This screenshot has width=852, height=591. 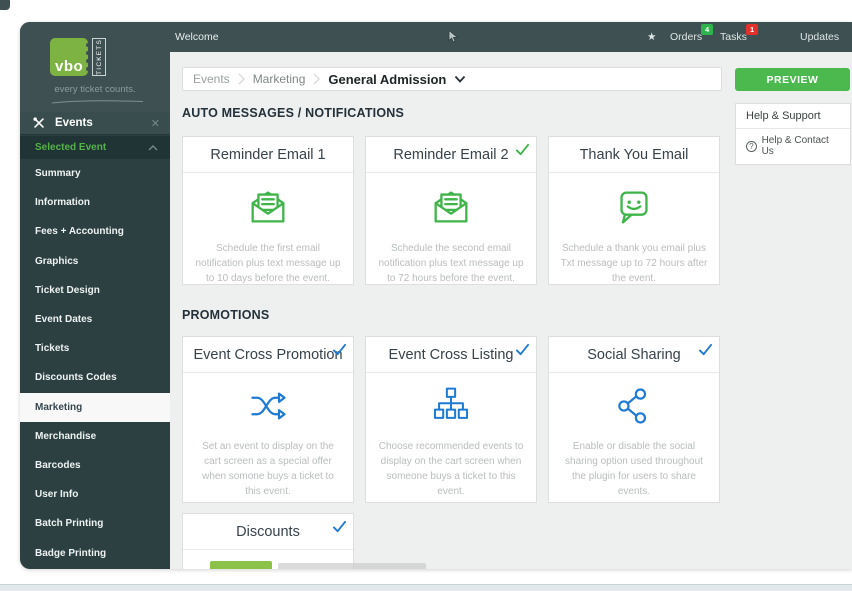 I want to click on preview-button: PREVIEW, so click(x=792, y=79).